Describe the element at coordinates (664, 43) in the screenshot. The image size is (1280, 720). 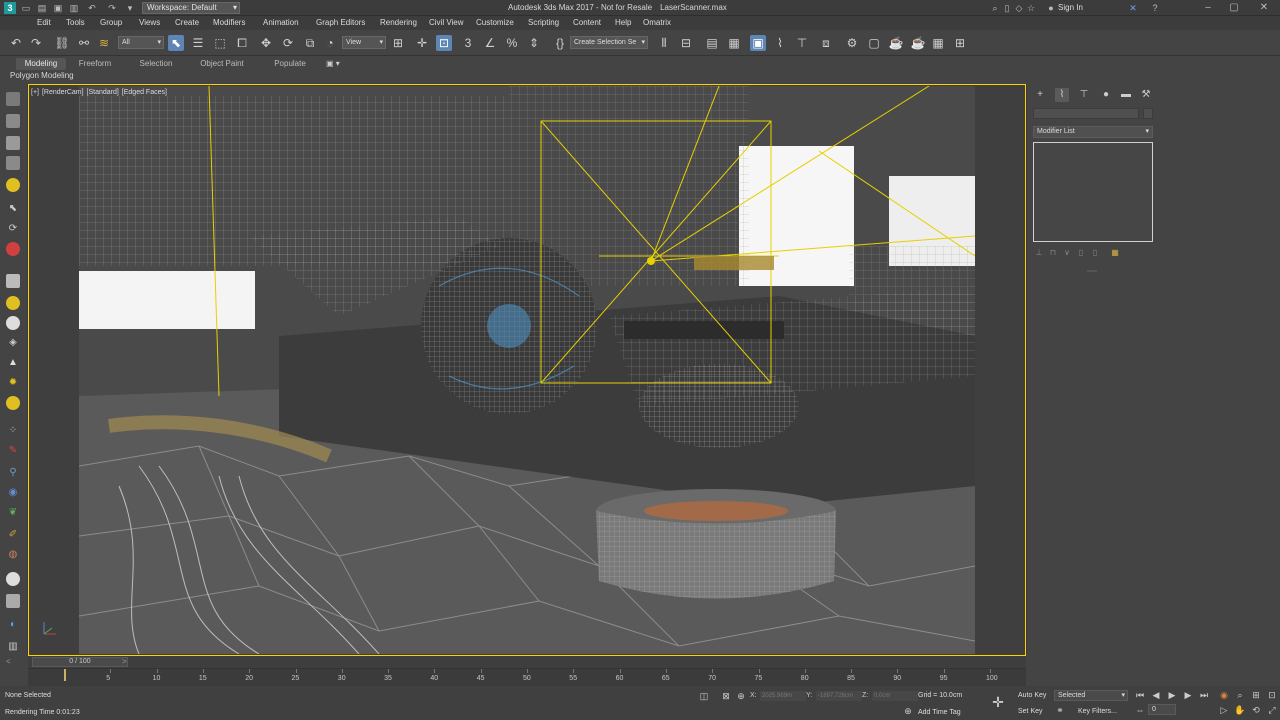
I see `mirror-icon: ⫴` at that location.